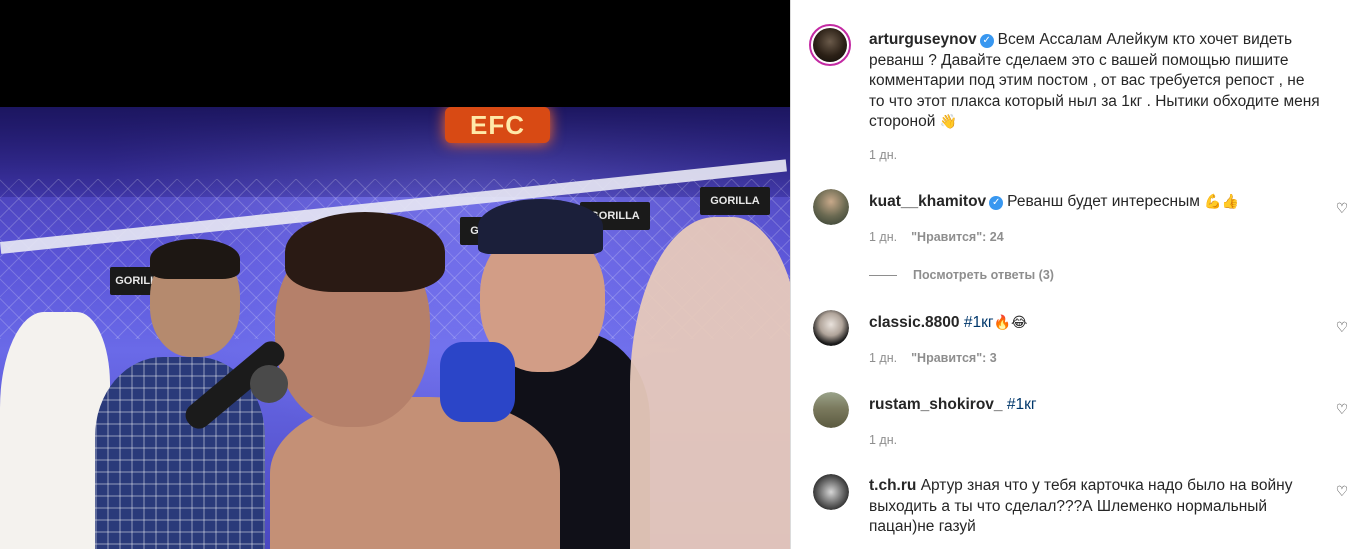 This screenshot has width=1360, height=549. What do you see at coordinates (923, 39) in the screenshot?
I see `author-username: arturguseynov` at bounding box center [923, 39].